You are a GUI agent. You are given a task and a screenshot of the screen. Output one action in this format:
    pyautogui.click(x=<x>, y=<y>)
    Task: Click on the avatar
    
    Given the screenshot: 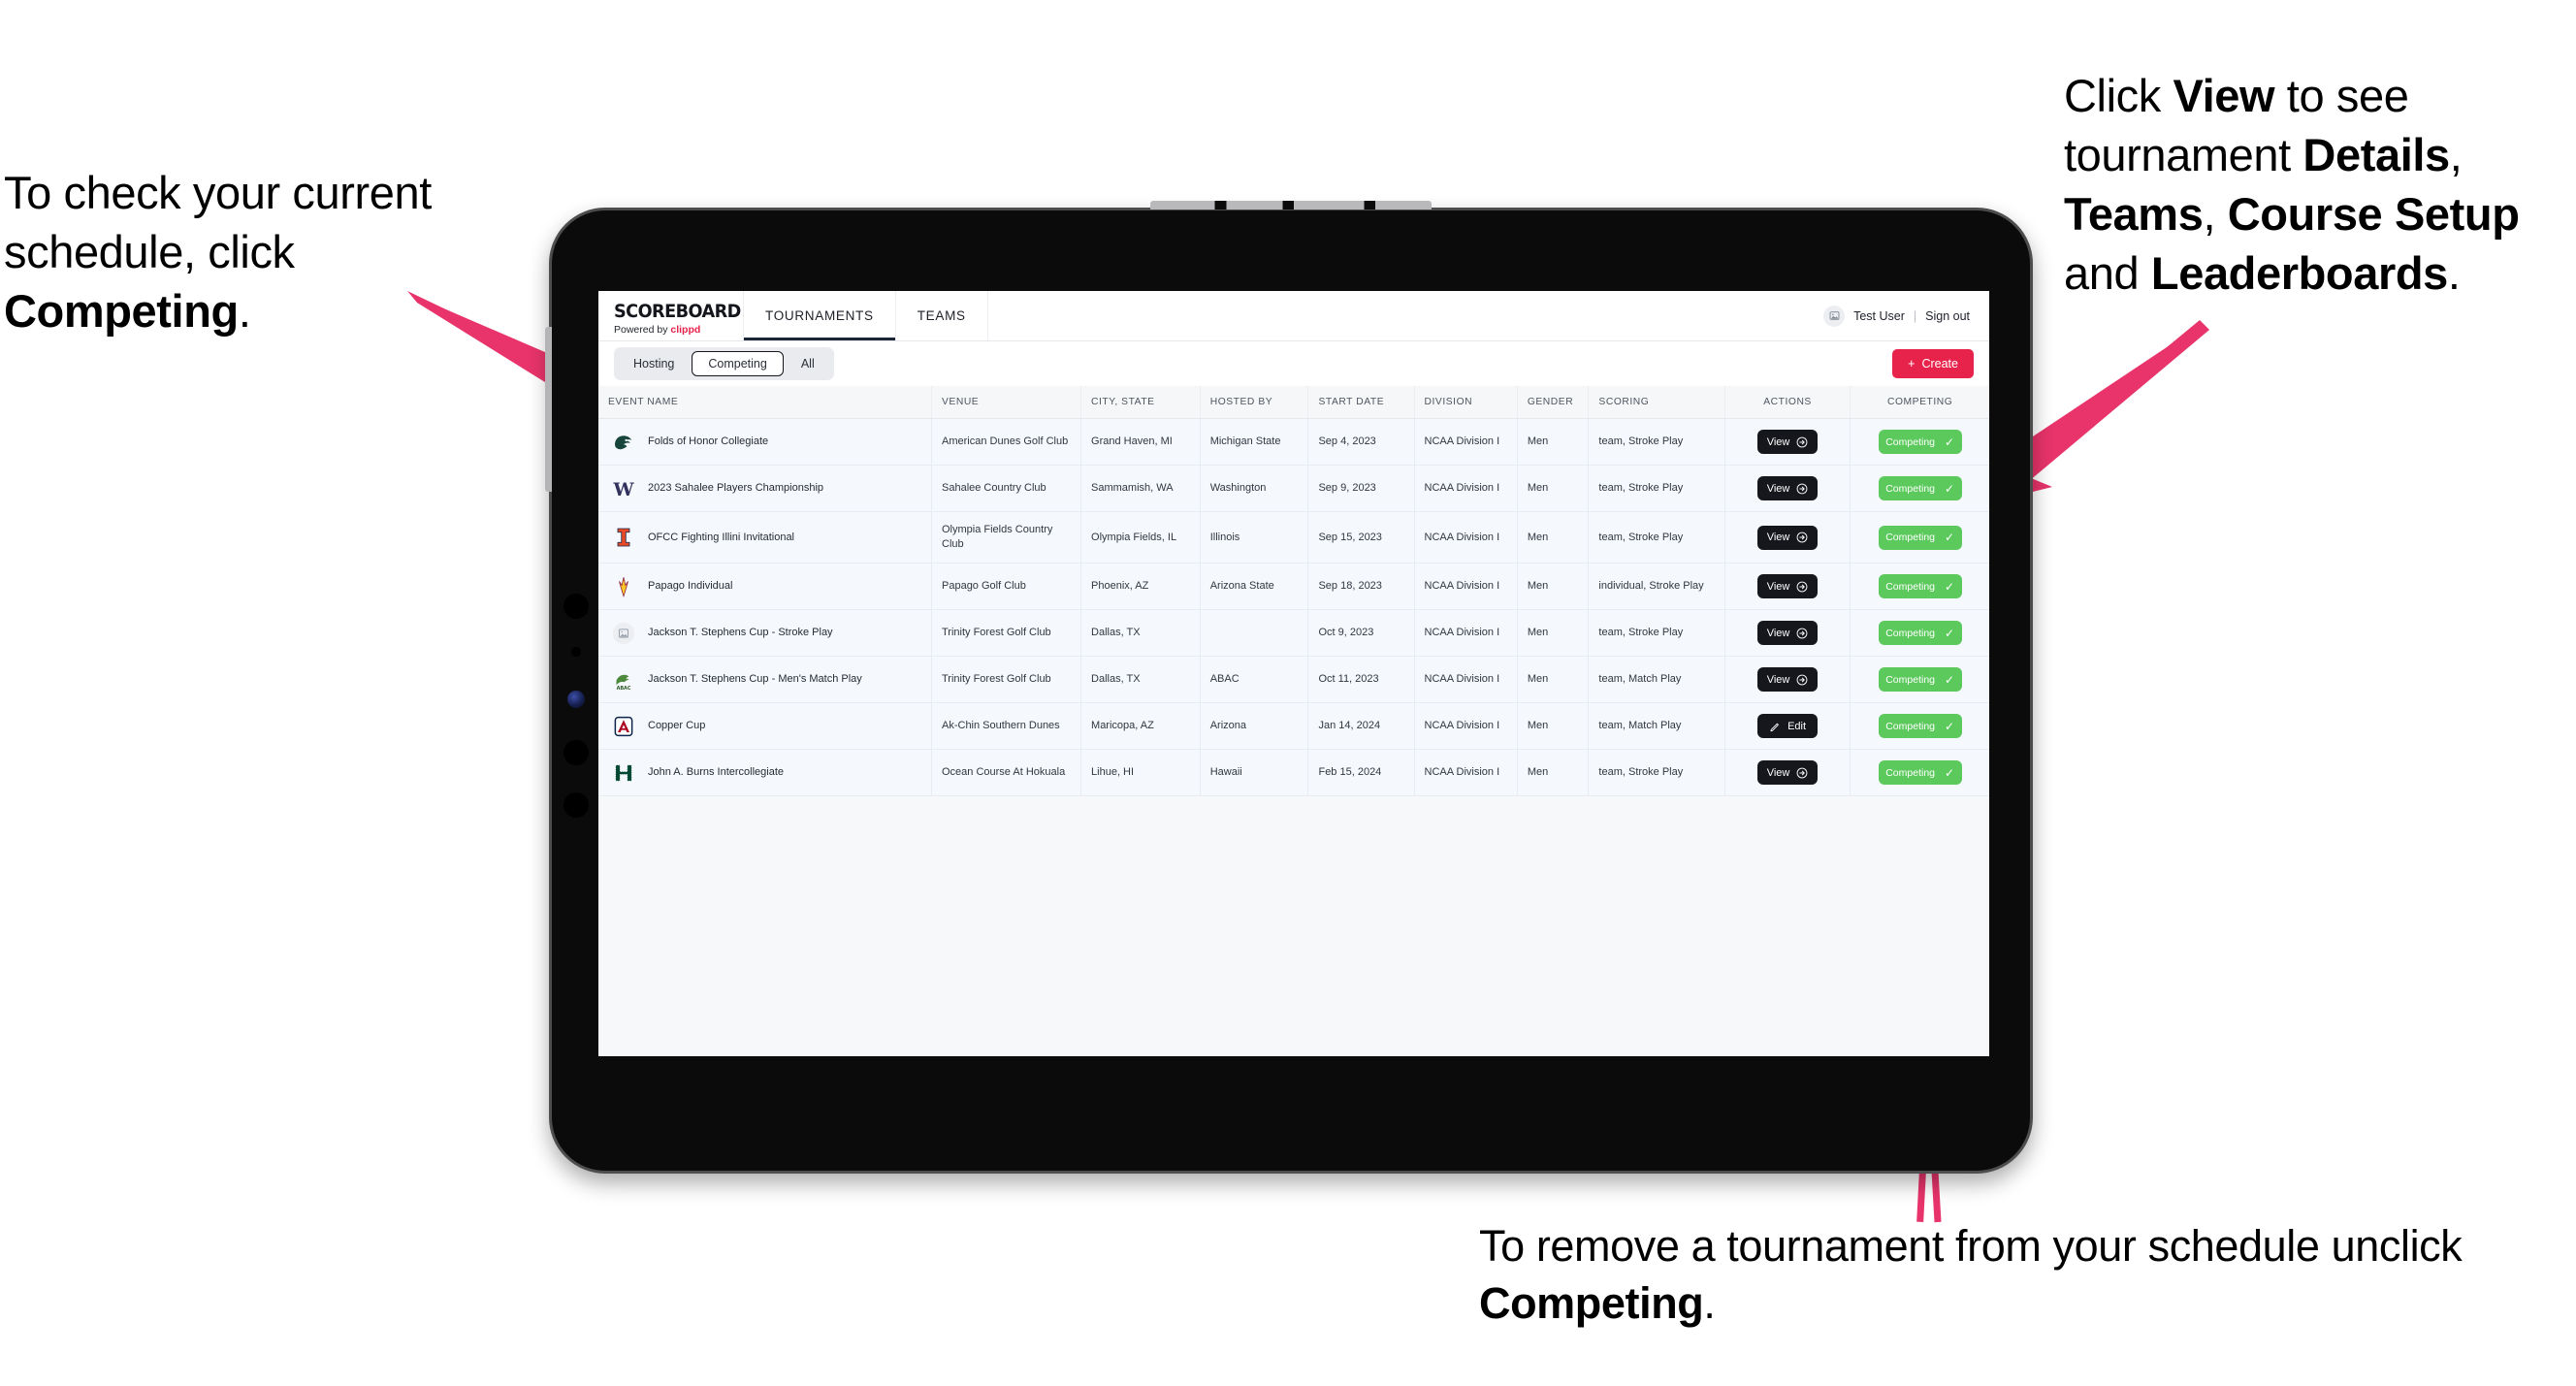 What is the action you would take?
    pyautogui.click(x=1834, y=316)
    